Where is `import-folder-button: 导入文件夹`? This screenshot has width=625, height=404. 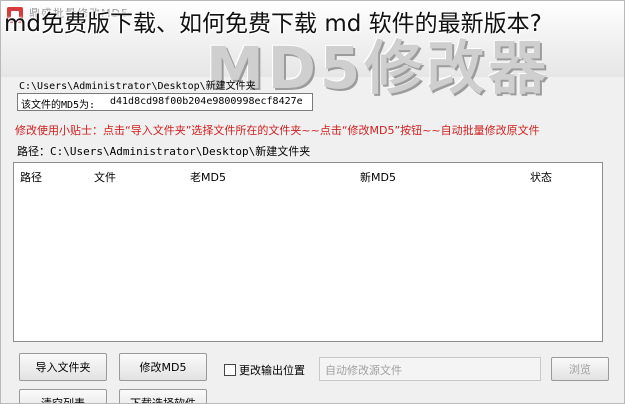 import-folder-button: 导入文件夹 is located at coordinates (63, 367).